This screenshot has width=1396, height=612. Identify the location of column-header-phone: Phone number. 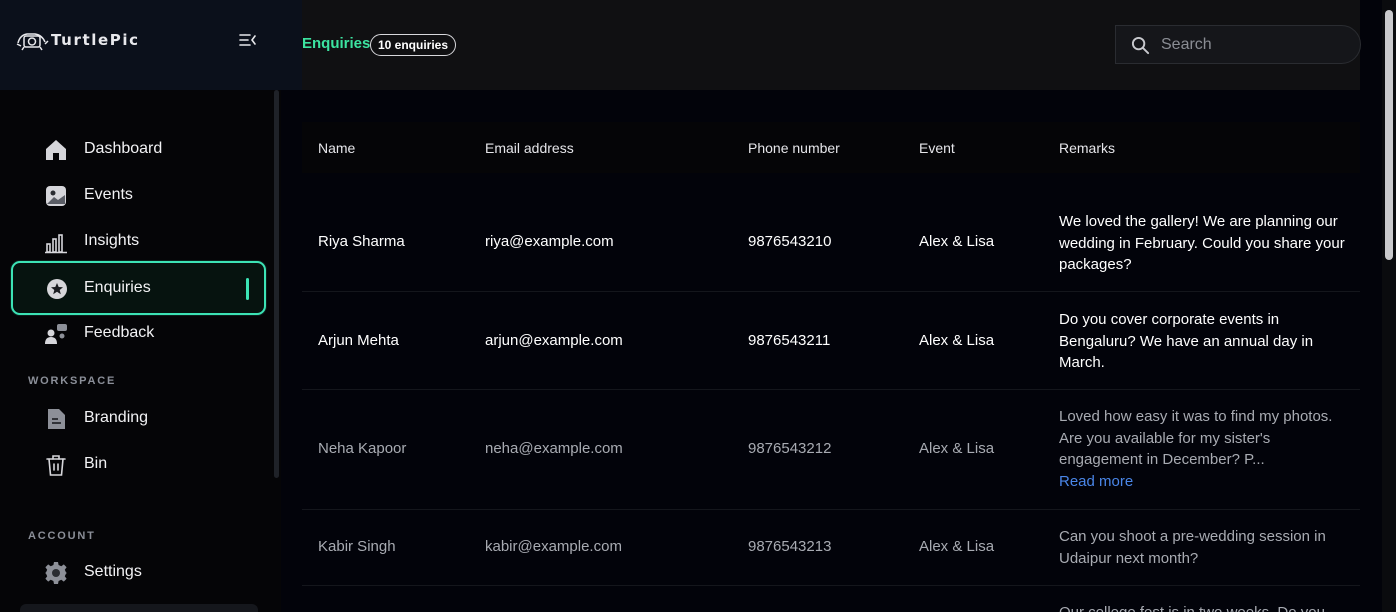
(794, 148).